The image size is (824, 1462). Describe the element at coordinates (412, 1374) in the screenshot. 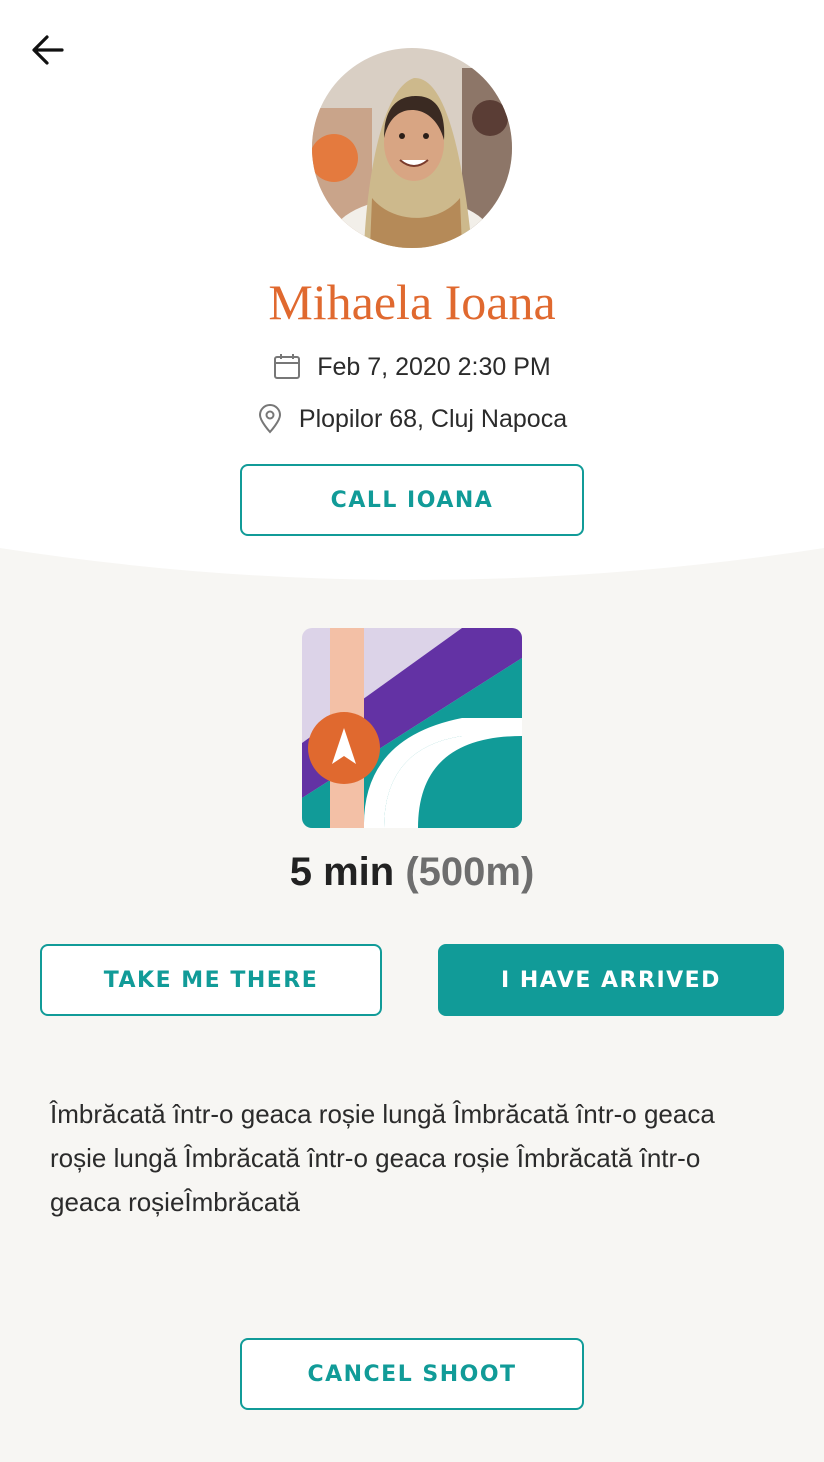

I see `cancel-shoot-button: CANCEL SHOOT` at that location.